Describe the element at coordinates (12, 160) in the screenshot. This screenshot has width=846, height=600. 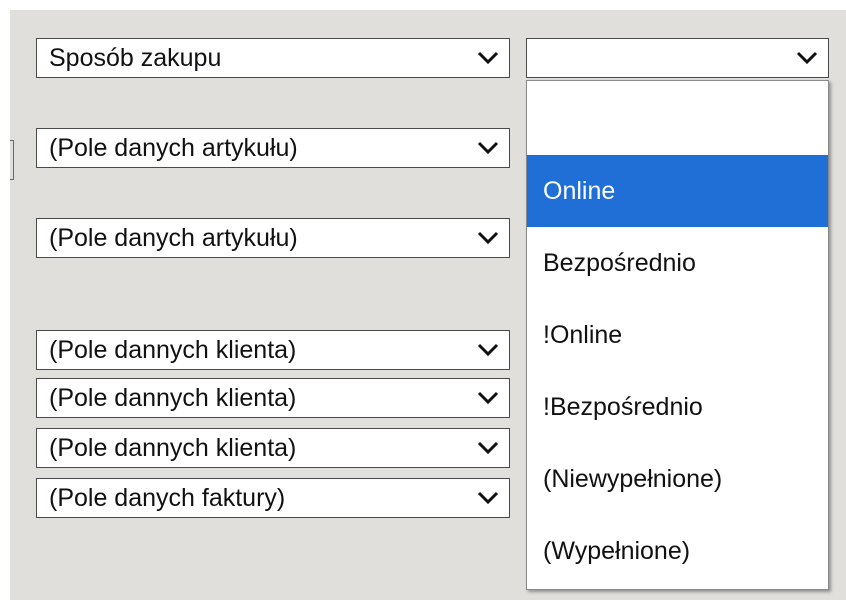
I see `left-edge-control` at that location.